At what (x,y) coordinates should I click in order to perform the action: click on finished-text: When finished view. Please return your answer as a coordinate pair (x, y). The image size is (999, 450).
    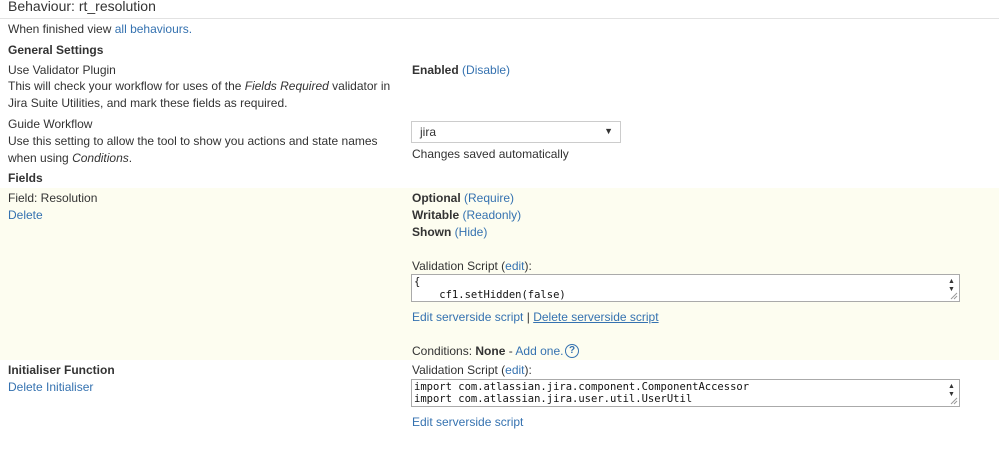
    Looking at the image, I should click on (60, 29).